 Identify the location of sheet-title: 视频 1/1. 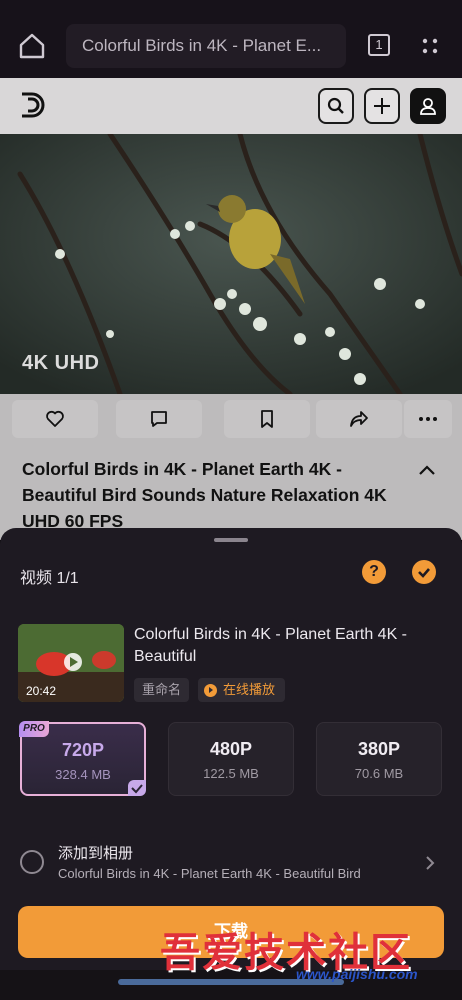
(49, 578).